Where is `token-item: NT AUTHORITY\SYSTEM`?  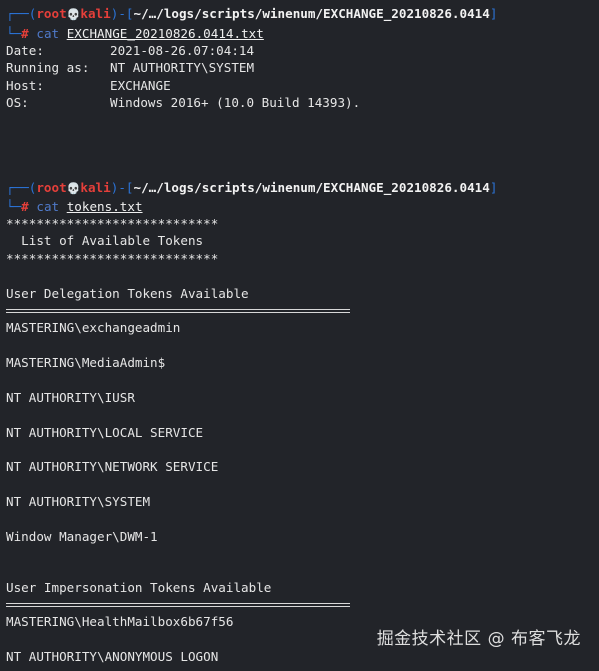 token-item: NT AUTHORITY\SYSTEM is located at coordinates (78, 501).